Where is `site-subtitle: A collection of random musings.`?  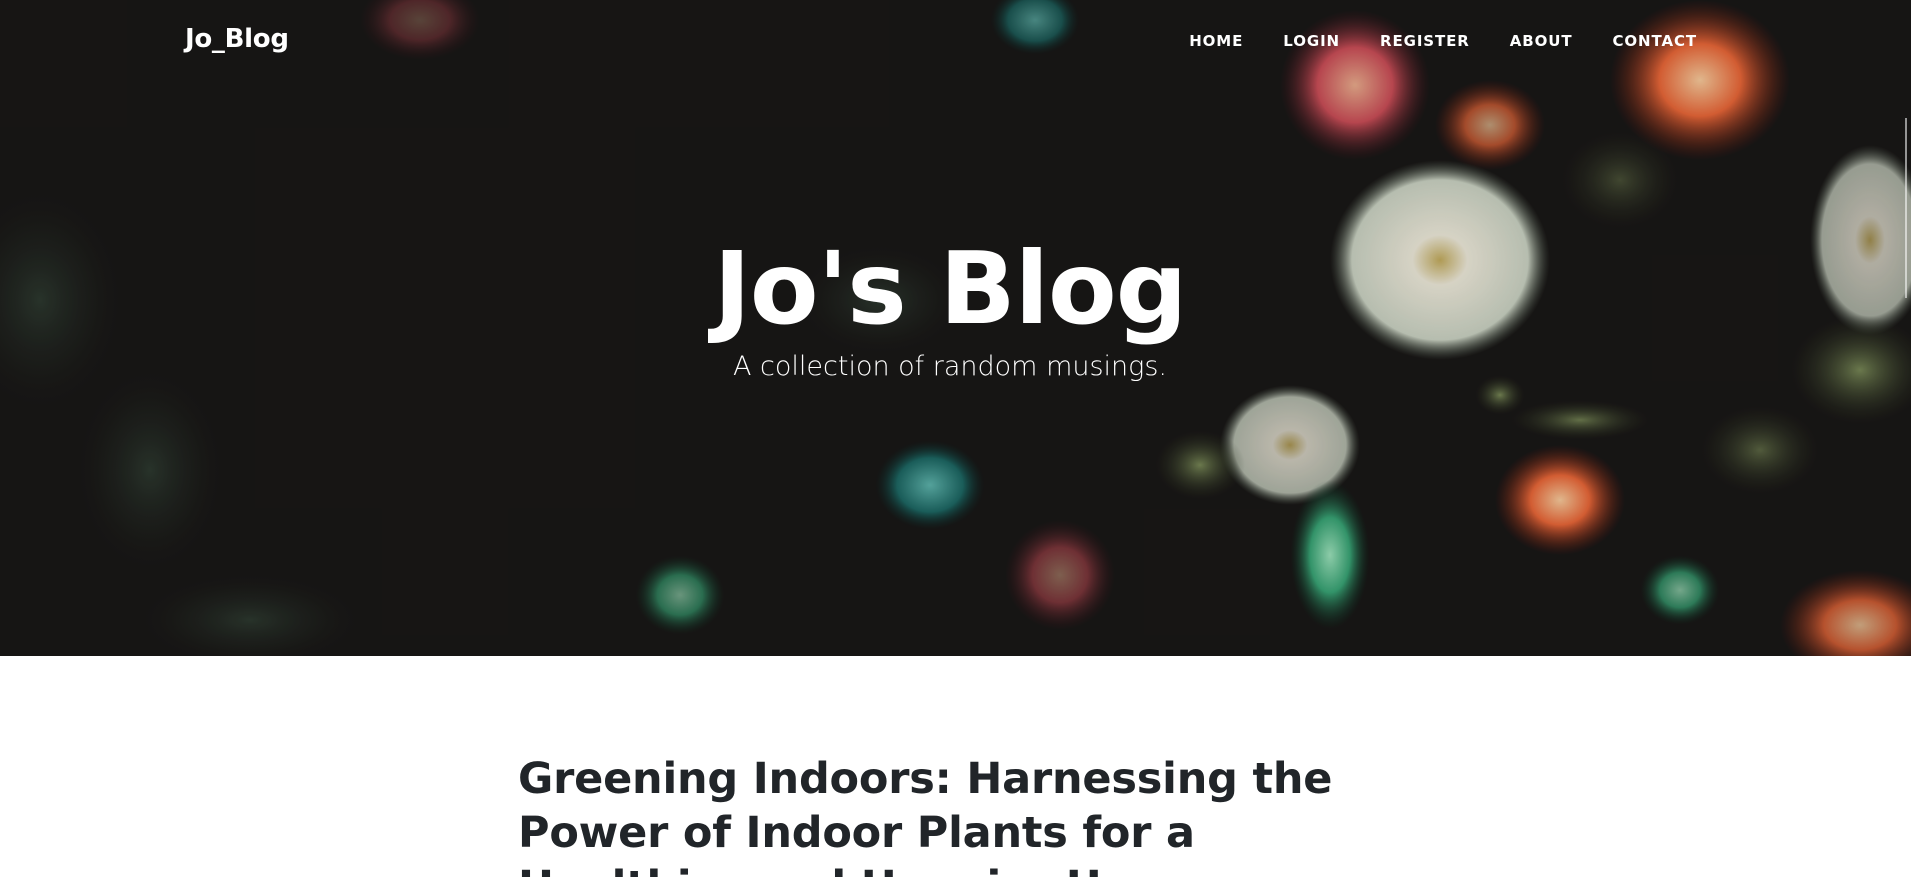
site-subtitle: A collection of random musings. is located at coordinates (950, 366).